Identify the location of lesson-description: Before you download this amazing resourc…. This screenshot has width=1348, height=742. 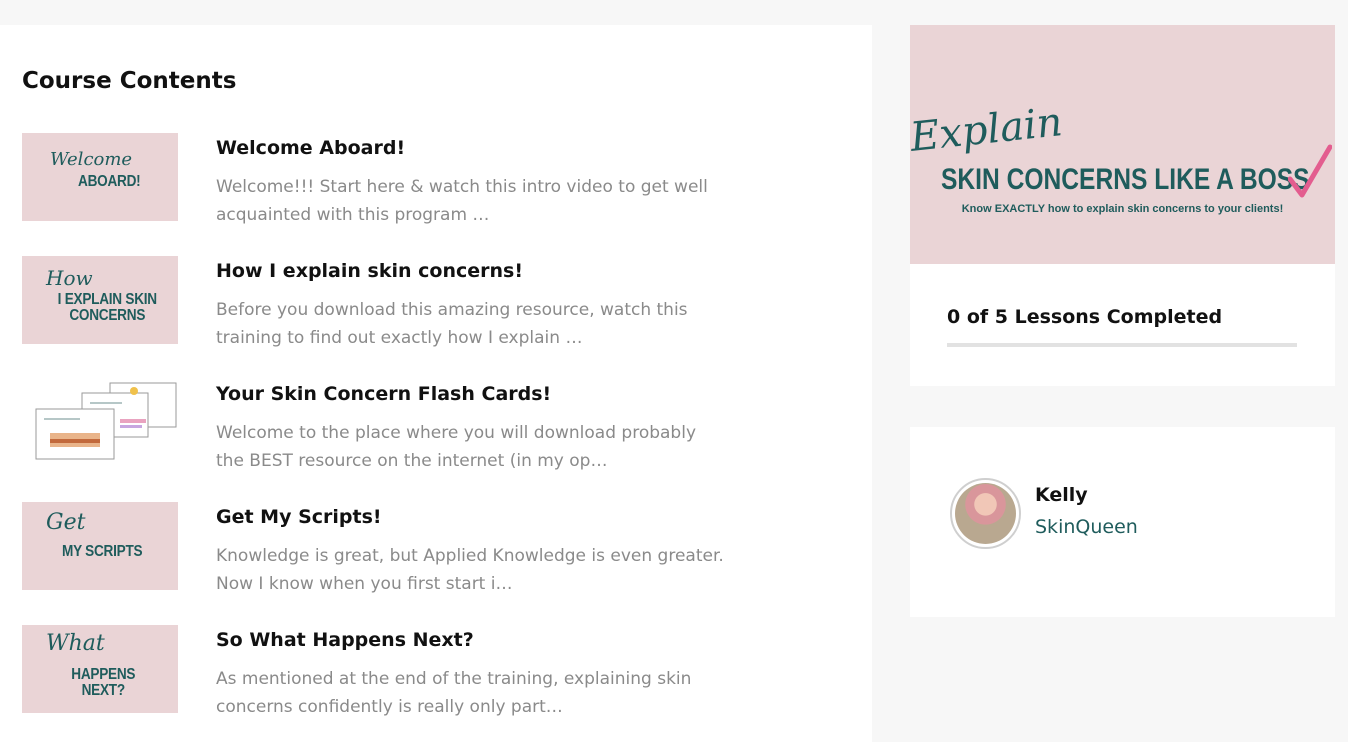
(452, 324).